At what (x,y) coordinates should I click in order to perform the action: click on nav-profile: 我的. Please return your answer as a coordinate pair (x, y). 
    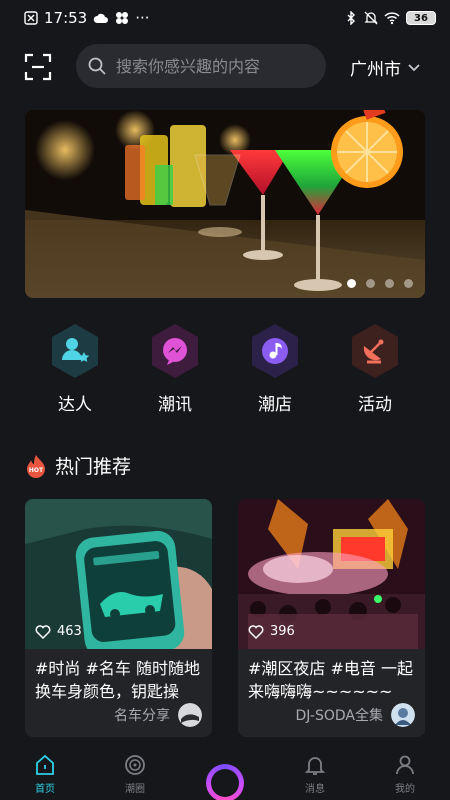
    Looking at the image, I should click on (405, 771).